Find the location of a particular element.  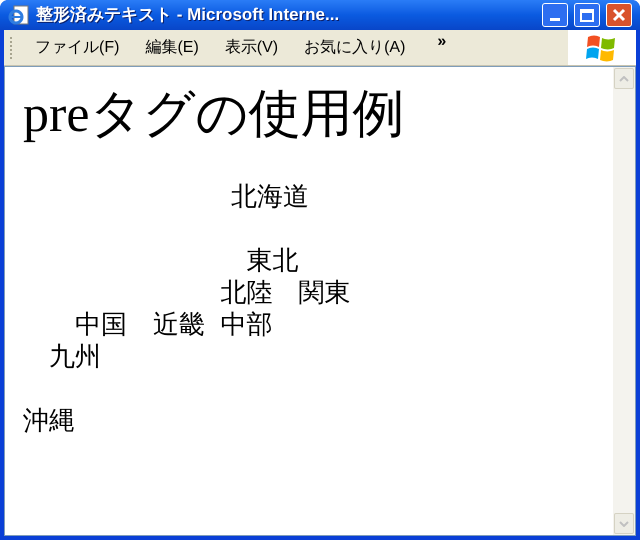

close-button is located at coordinates (619, 15).